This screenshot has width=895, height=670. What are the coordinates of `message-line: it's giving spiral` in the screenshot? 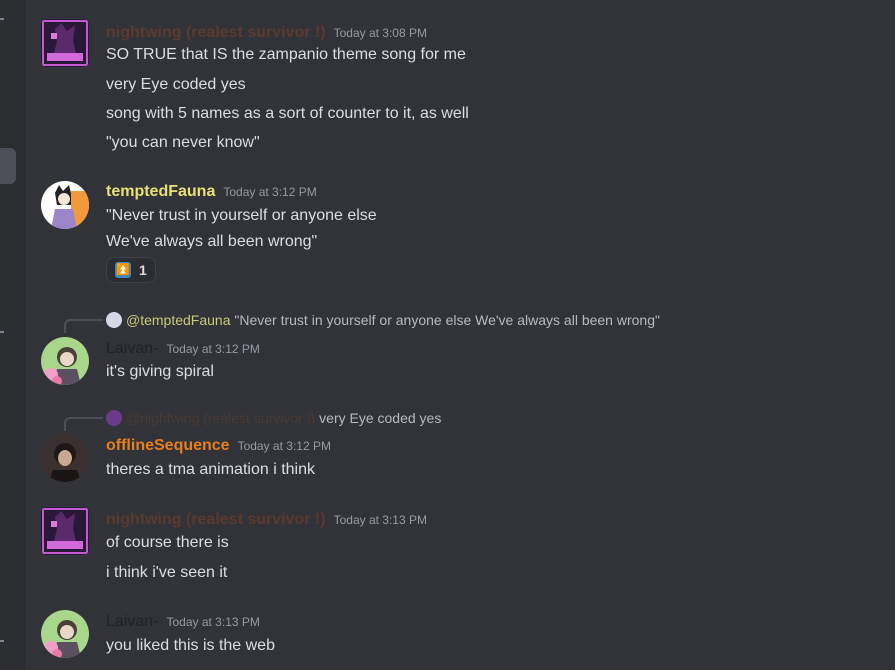 It's located at (160, 371).